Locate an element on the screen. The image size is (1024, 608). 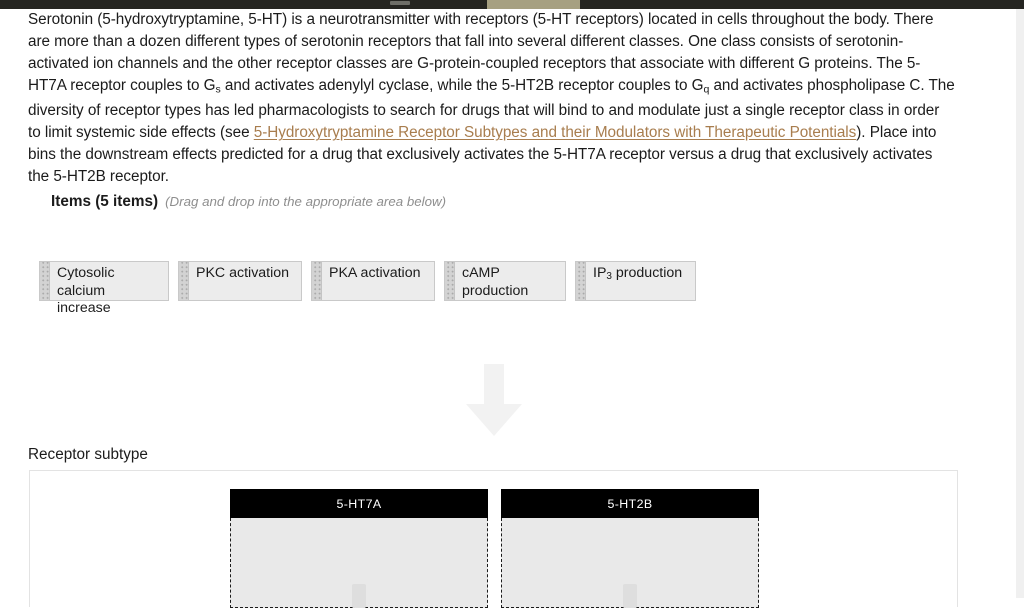
items-title: Items (5 items) is located at coordinates (105, 201).